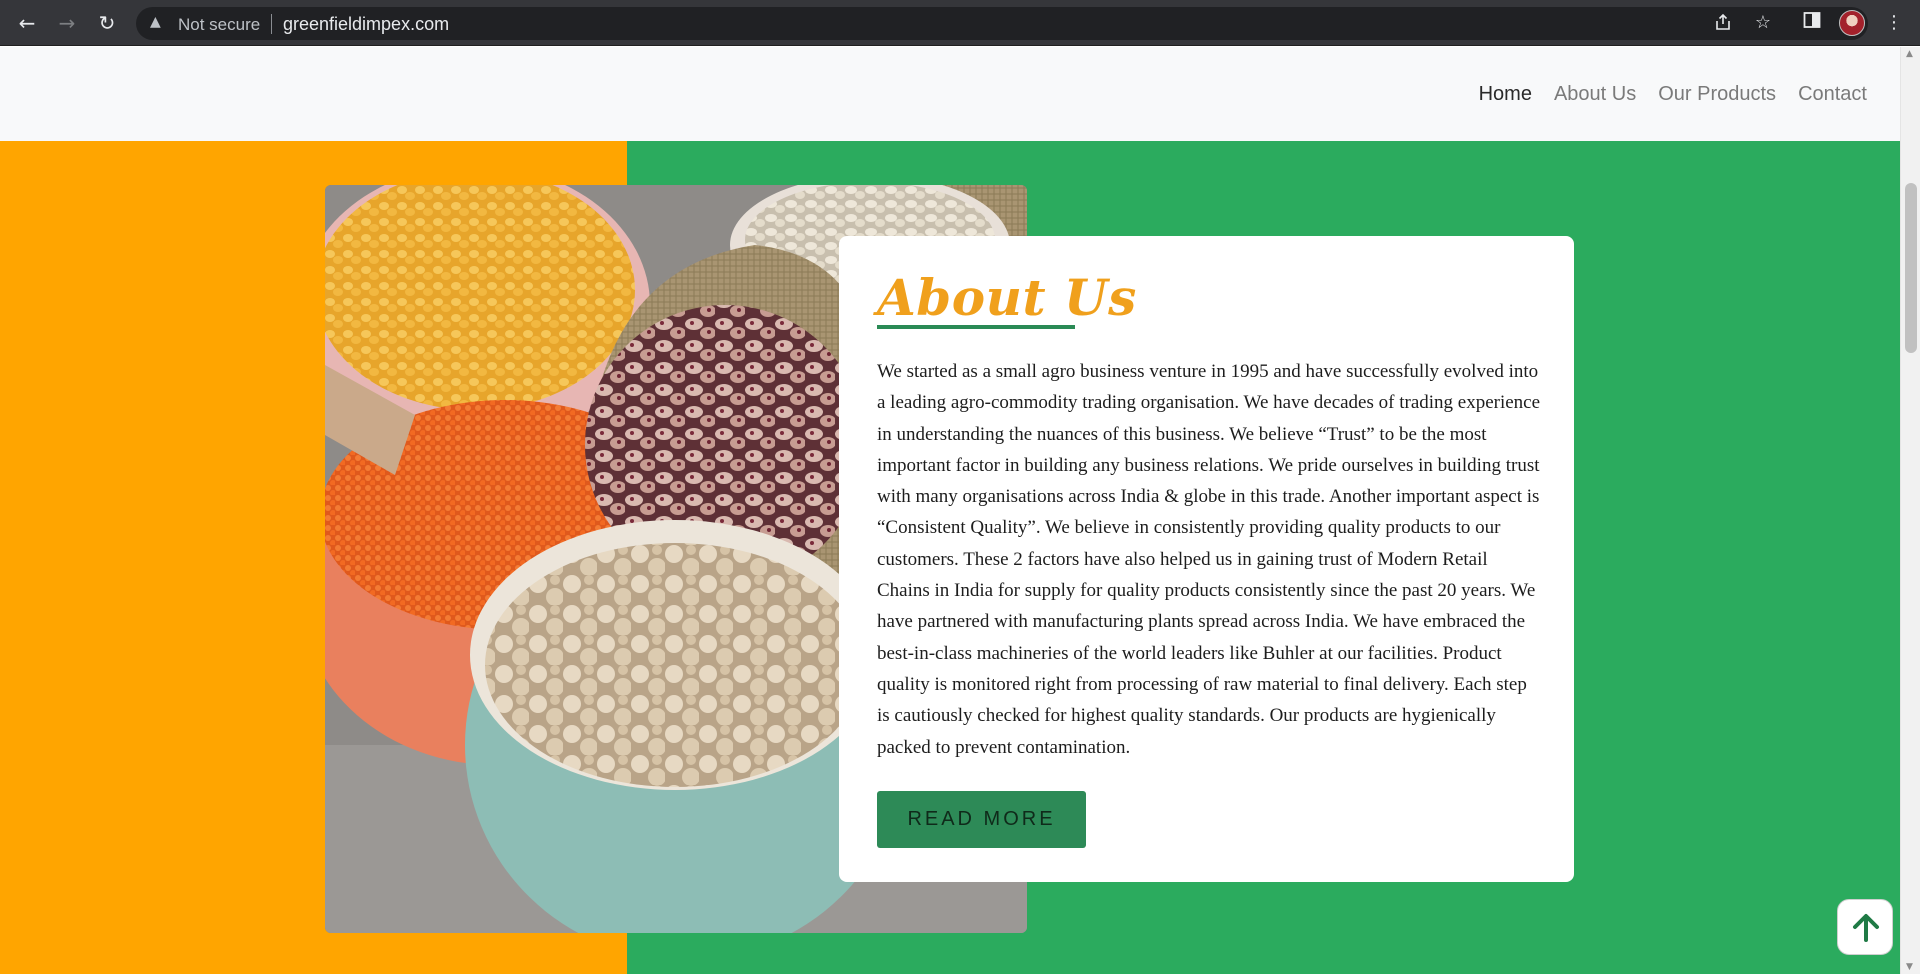  I want to click on url-text: greenfieldimpex.com, so click(366, 24).